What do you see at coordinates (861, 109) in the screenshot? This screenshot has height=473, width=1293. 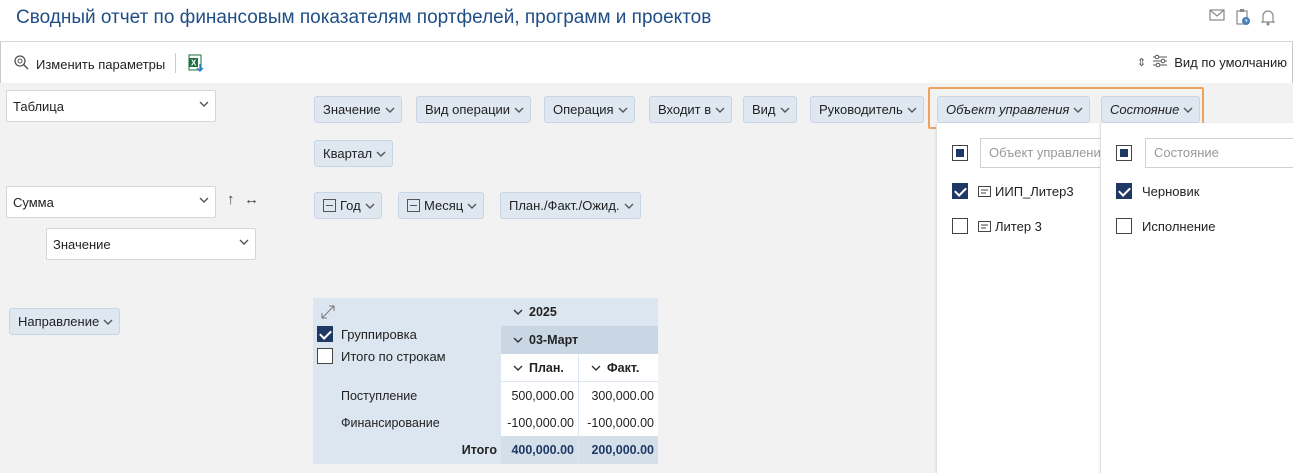 I see `filter-chip-label: Руководитель` at bounding box center [861, 109].